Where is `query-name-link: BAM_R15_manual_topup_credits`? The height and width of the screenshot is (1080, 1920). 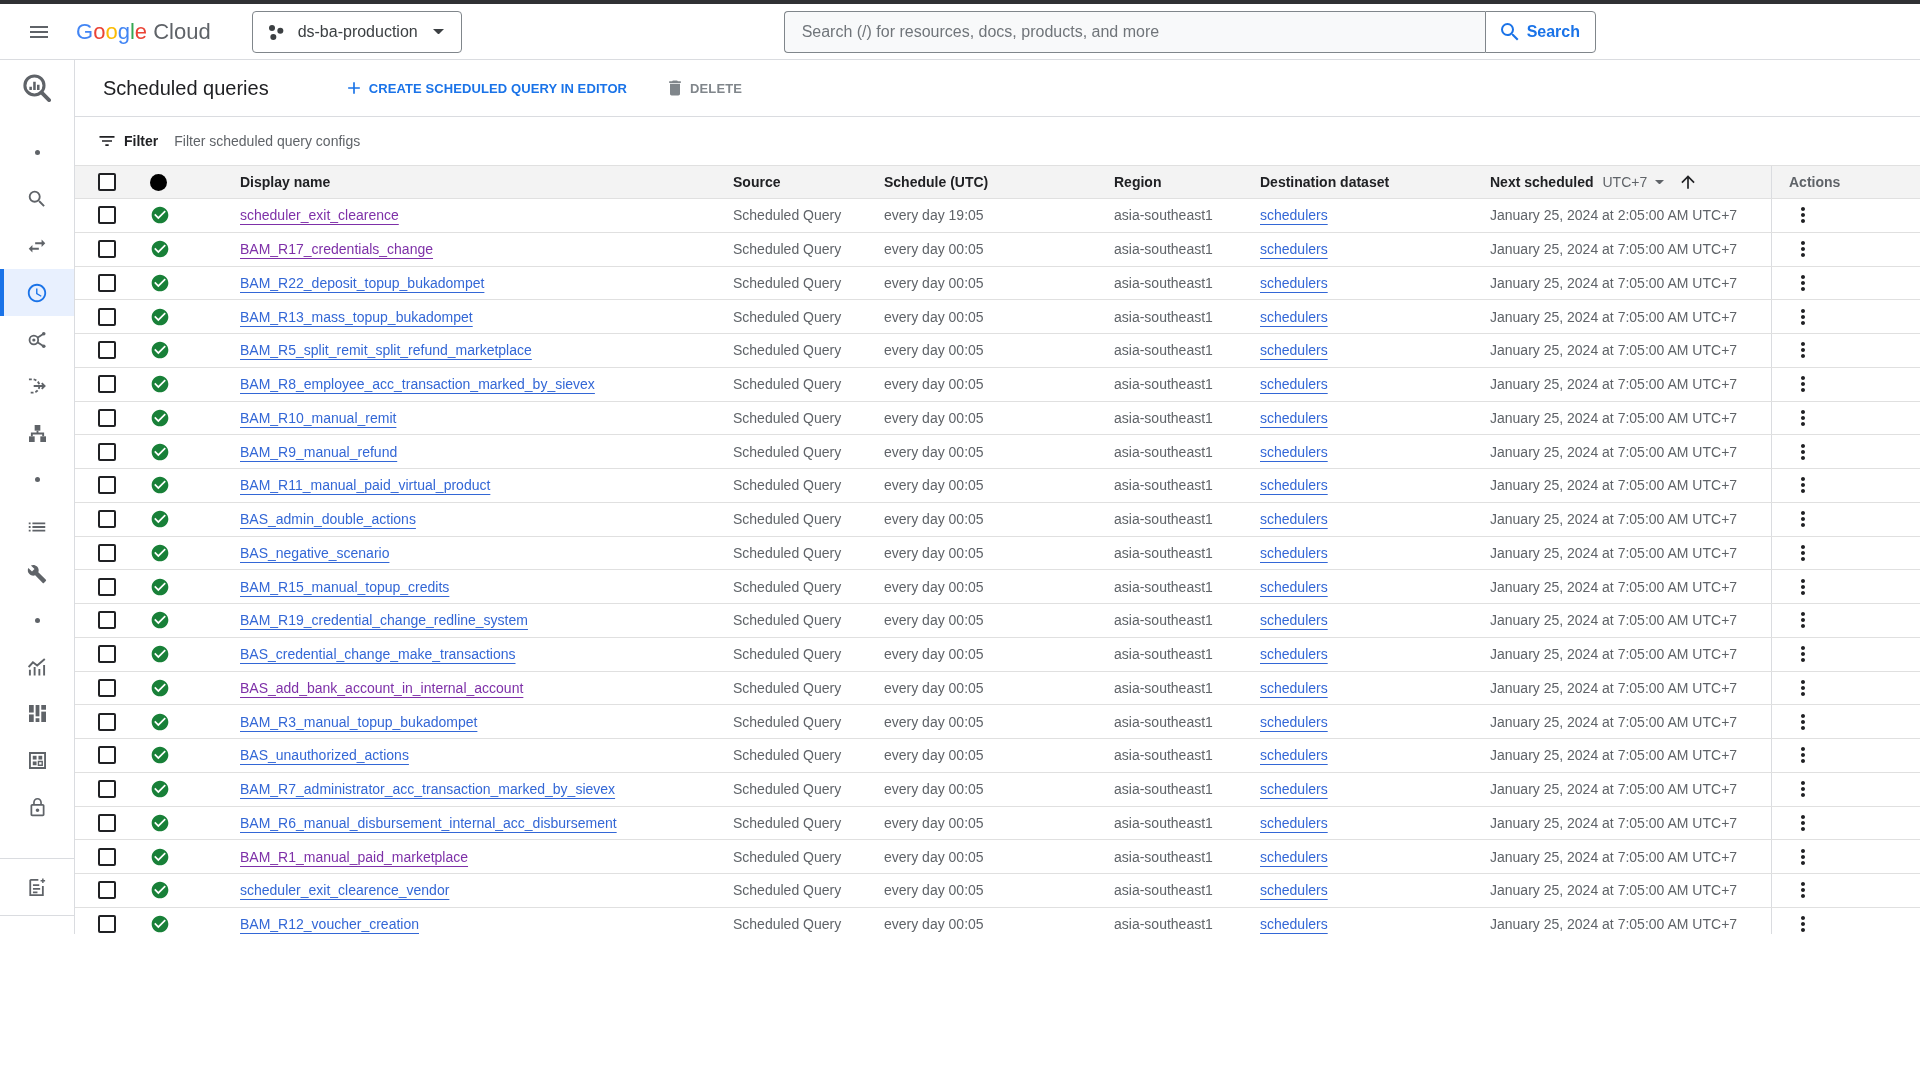
query-name-link: BAM_R15_manual_topup_credits is located at coordinates (345, 586).